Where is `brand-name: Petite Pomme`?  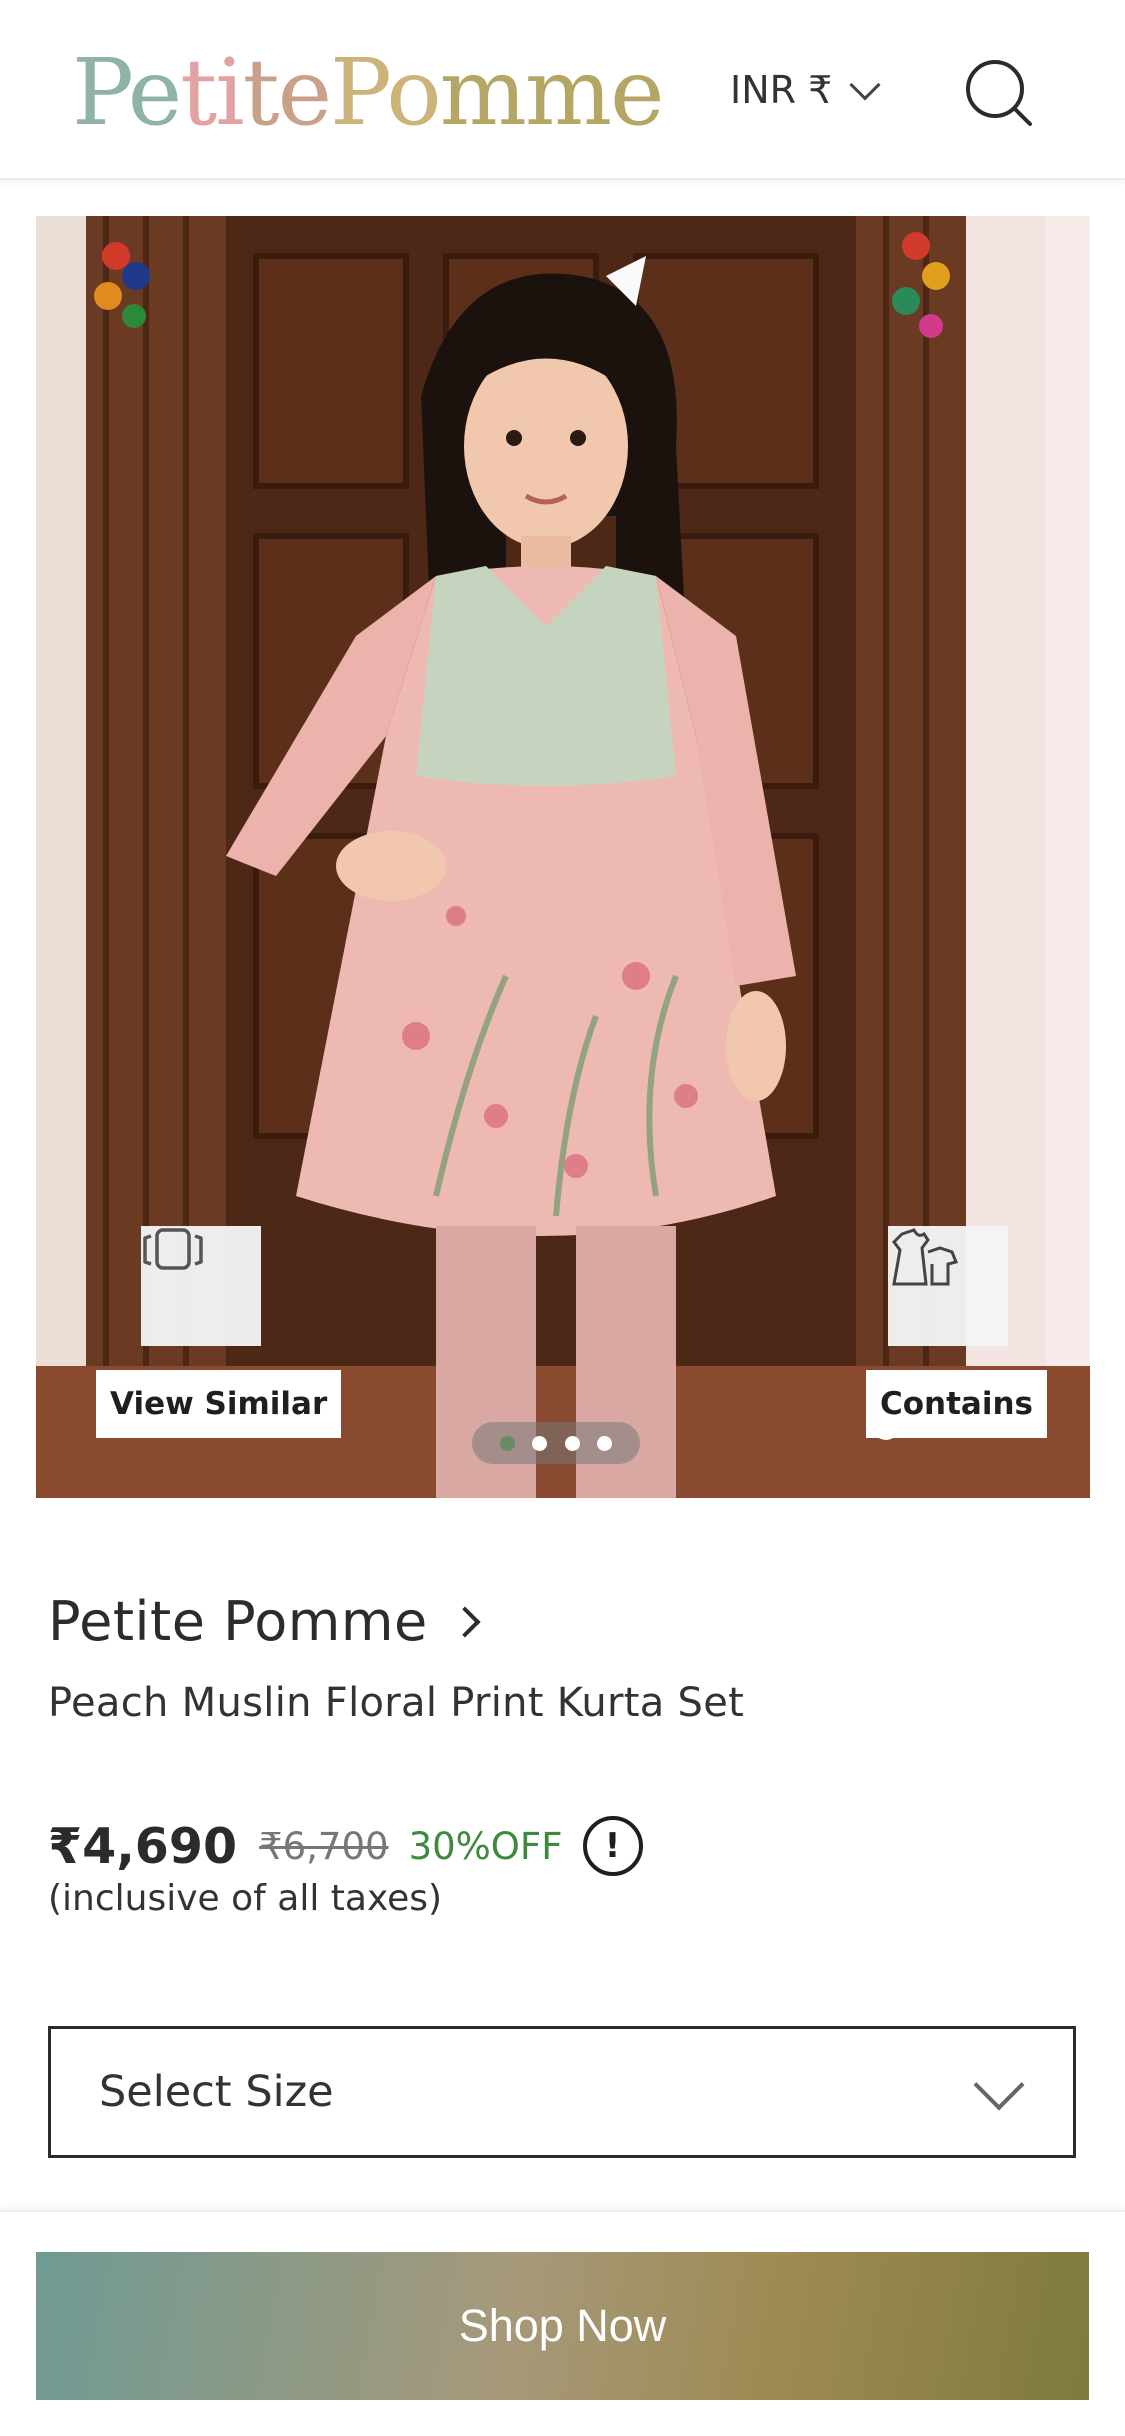
brand-name: Petite Pomme is located at coordinates (238, 1621).